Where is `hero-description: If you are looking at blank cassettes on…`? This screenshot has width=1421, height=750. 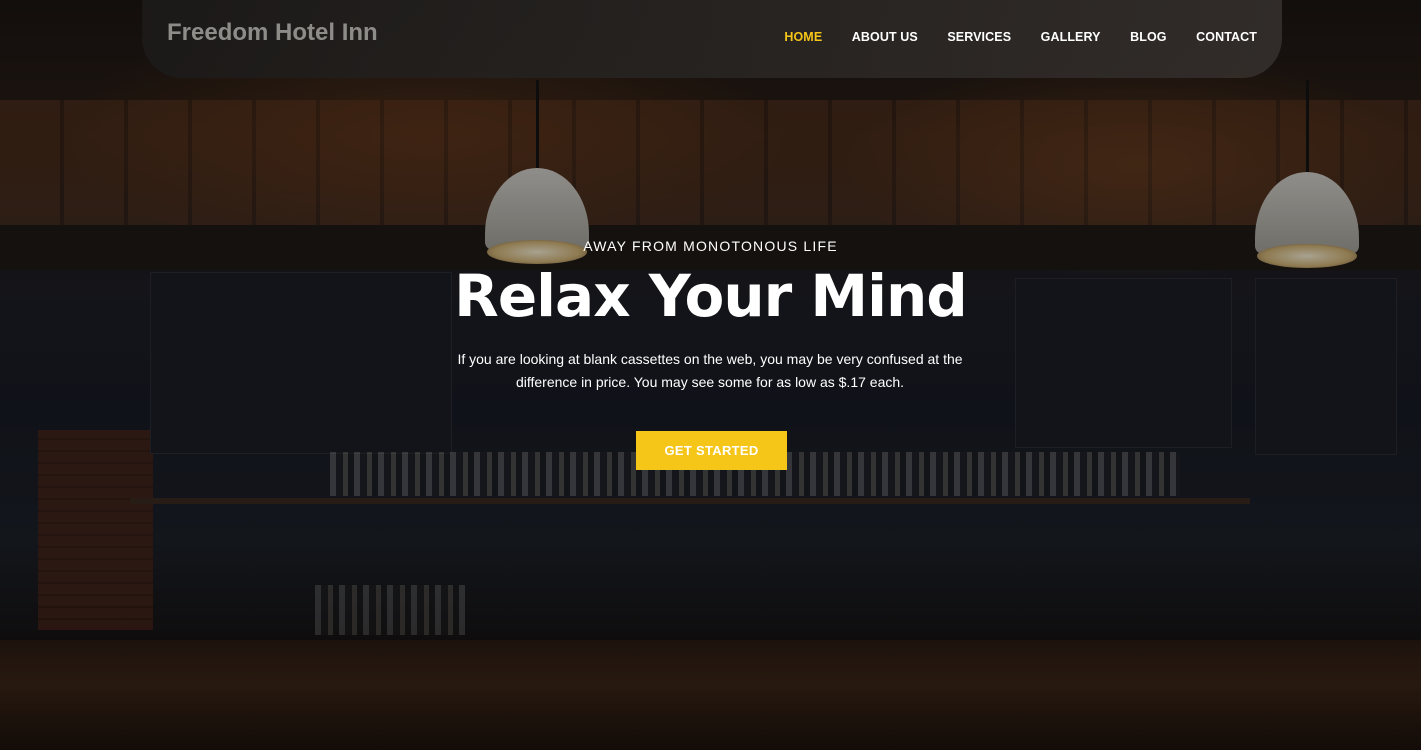
hero-description: If you are looking at blank cassettes on… is located at coordinates (710, 371).